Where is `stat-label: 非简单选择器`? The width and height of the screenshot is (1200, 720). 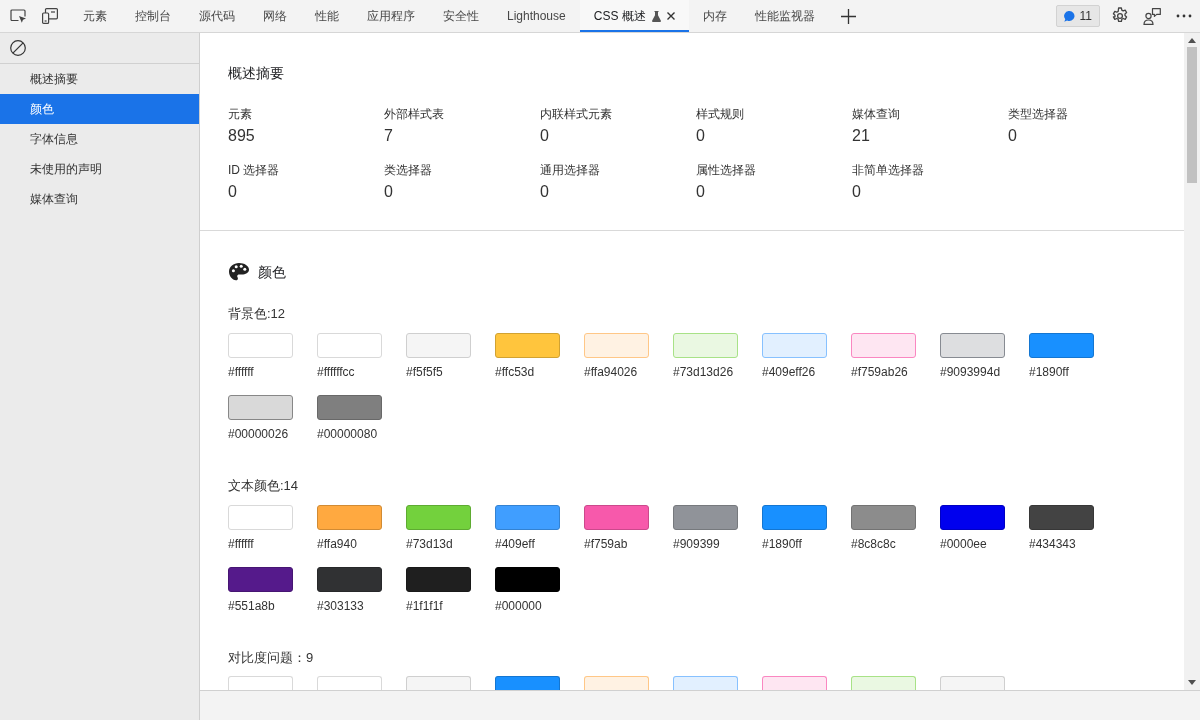 stat-label: 非简单选择器 is located at coordinates (888, 170).